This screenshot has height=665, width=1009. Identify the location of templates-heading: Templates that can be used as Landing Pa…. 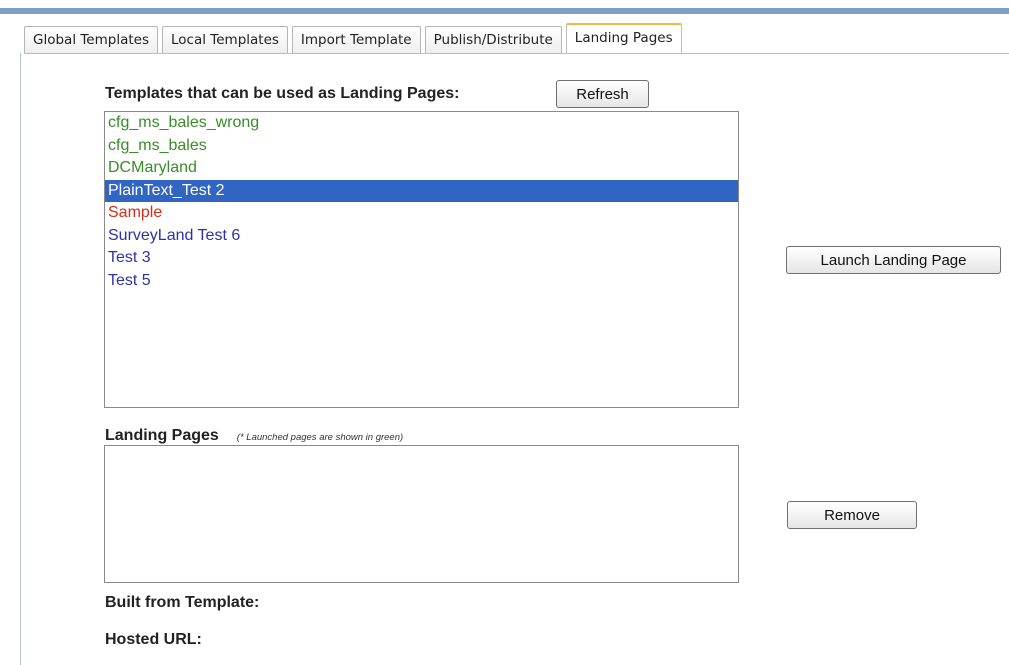
(282, 93).